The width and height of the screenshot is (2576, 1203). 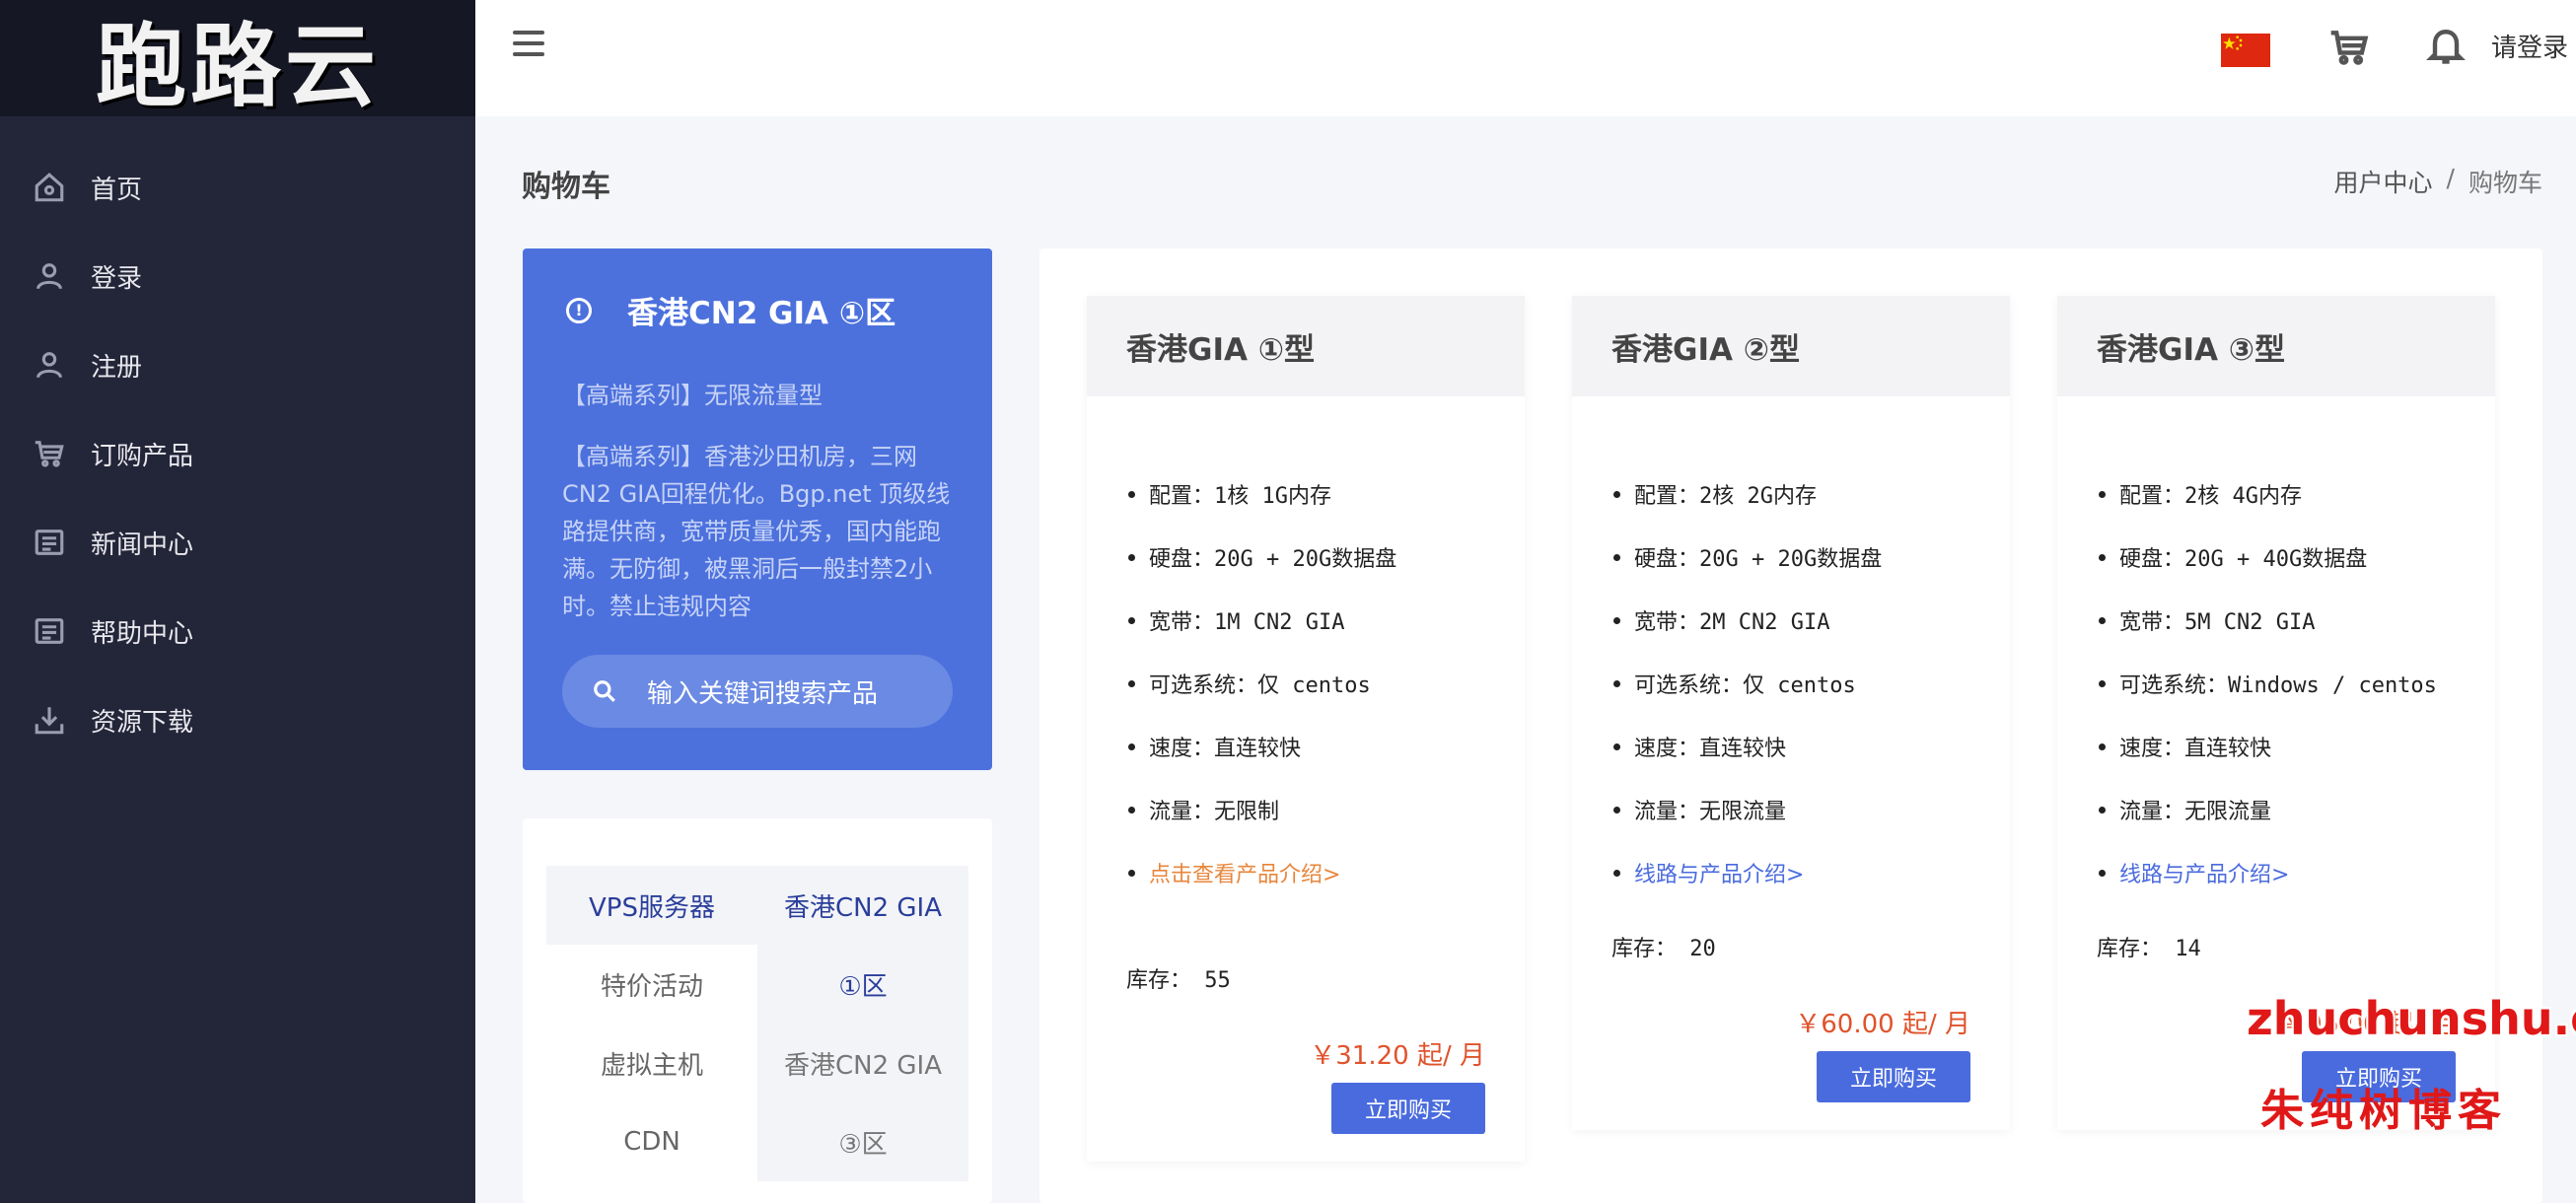 What do you see at coordinates (1305, 871) in the screenshot?
I see `product-intro-link: 点击查看产品介绍>` at bounding box center [1305, 871].